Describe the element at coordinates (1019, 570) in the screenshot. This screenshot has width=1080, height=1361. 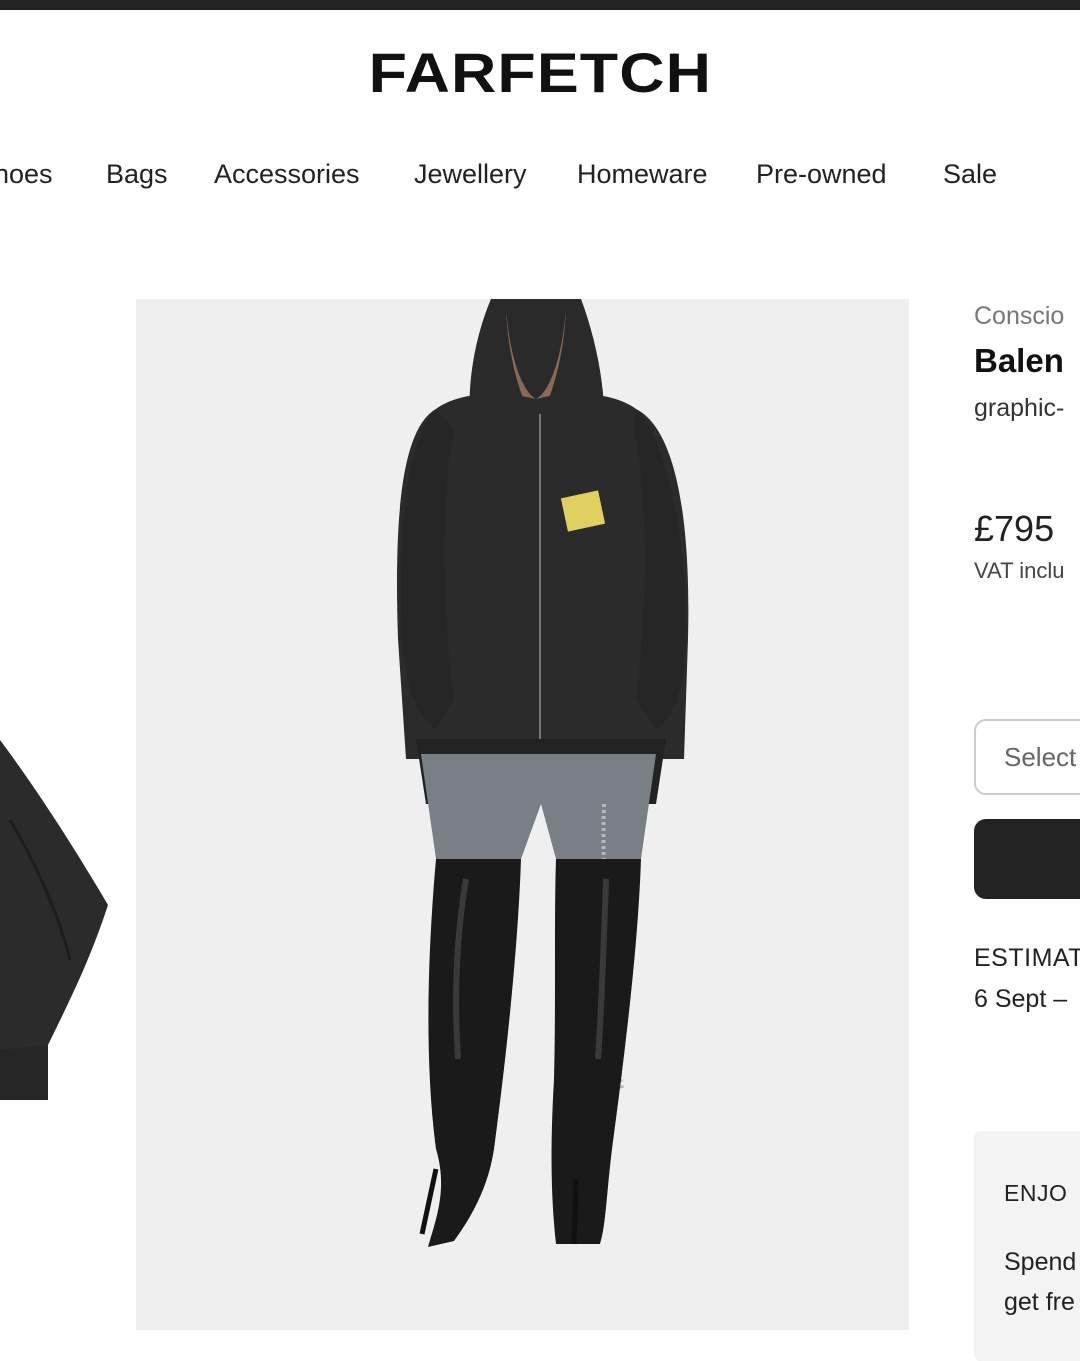
I see `vat-note: VAT inclu` at that location.